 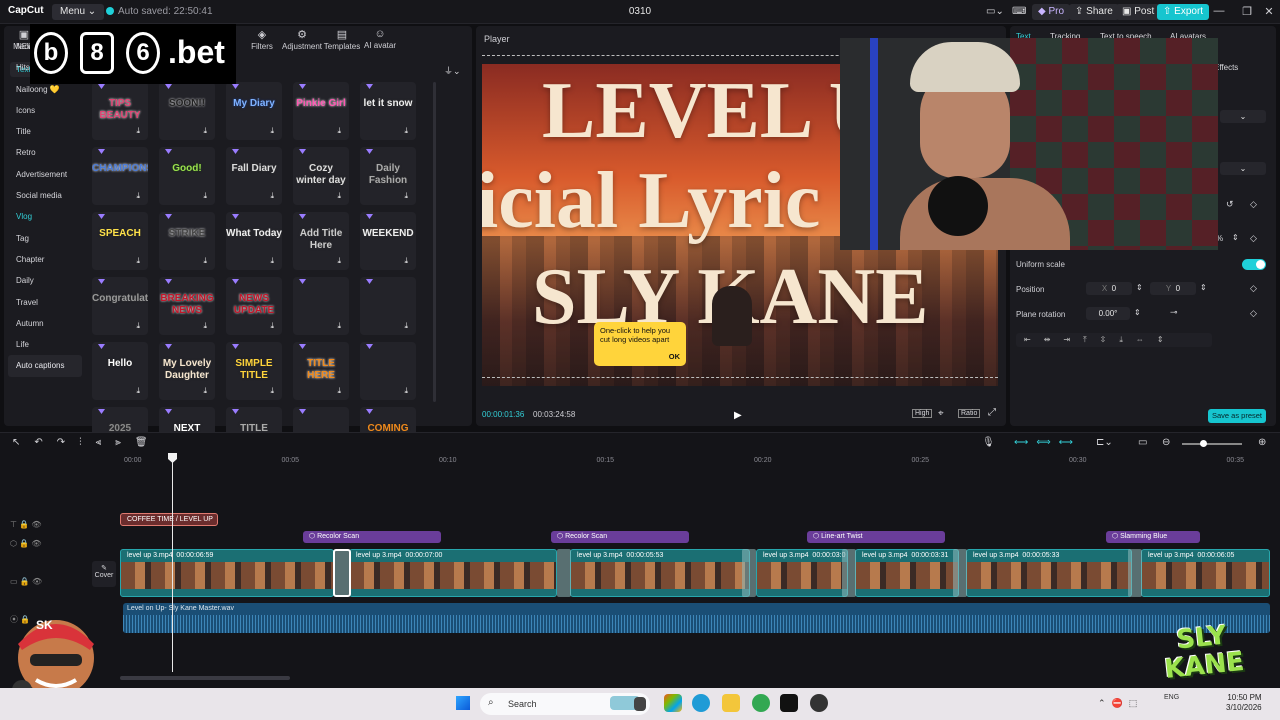 I want to click on text-clip: COFFEE TIME / LEVEL UP, so click(x=169, y=519).